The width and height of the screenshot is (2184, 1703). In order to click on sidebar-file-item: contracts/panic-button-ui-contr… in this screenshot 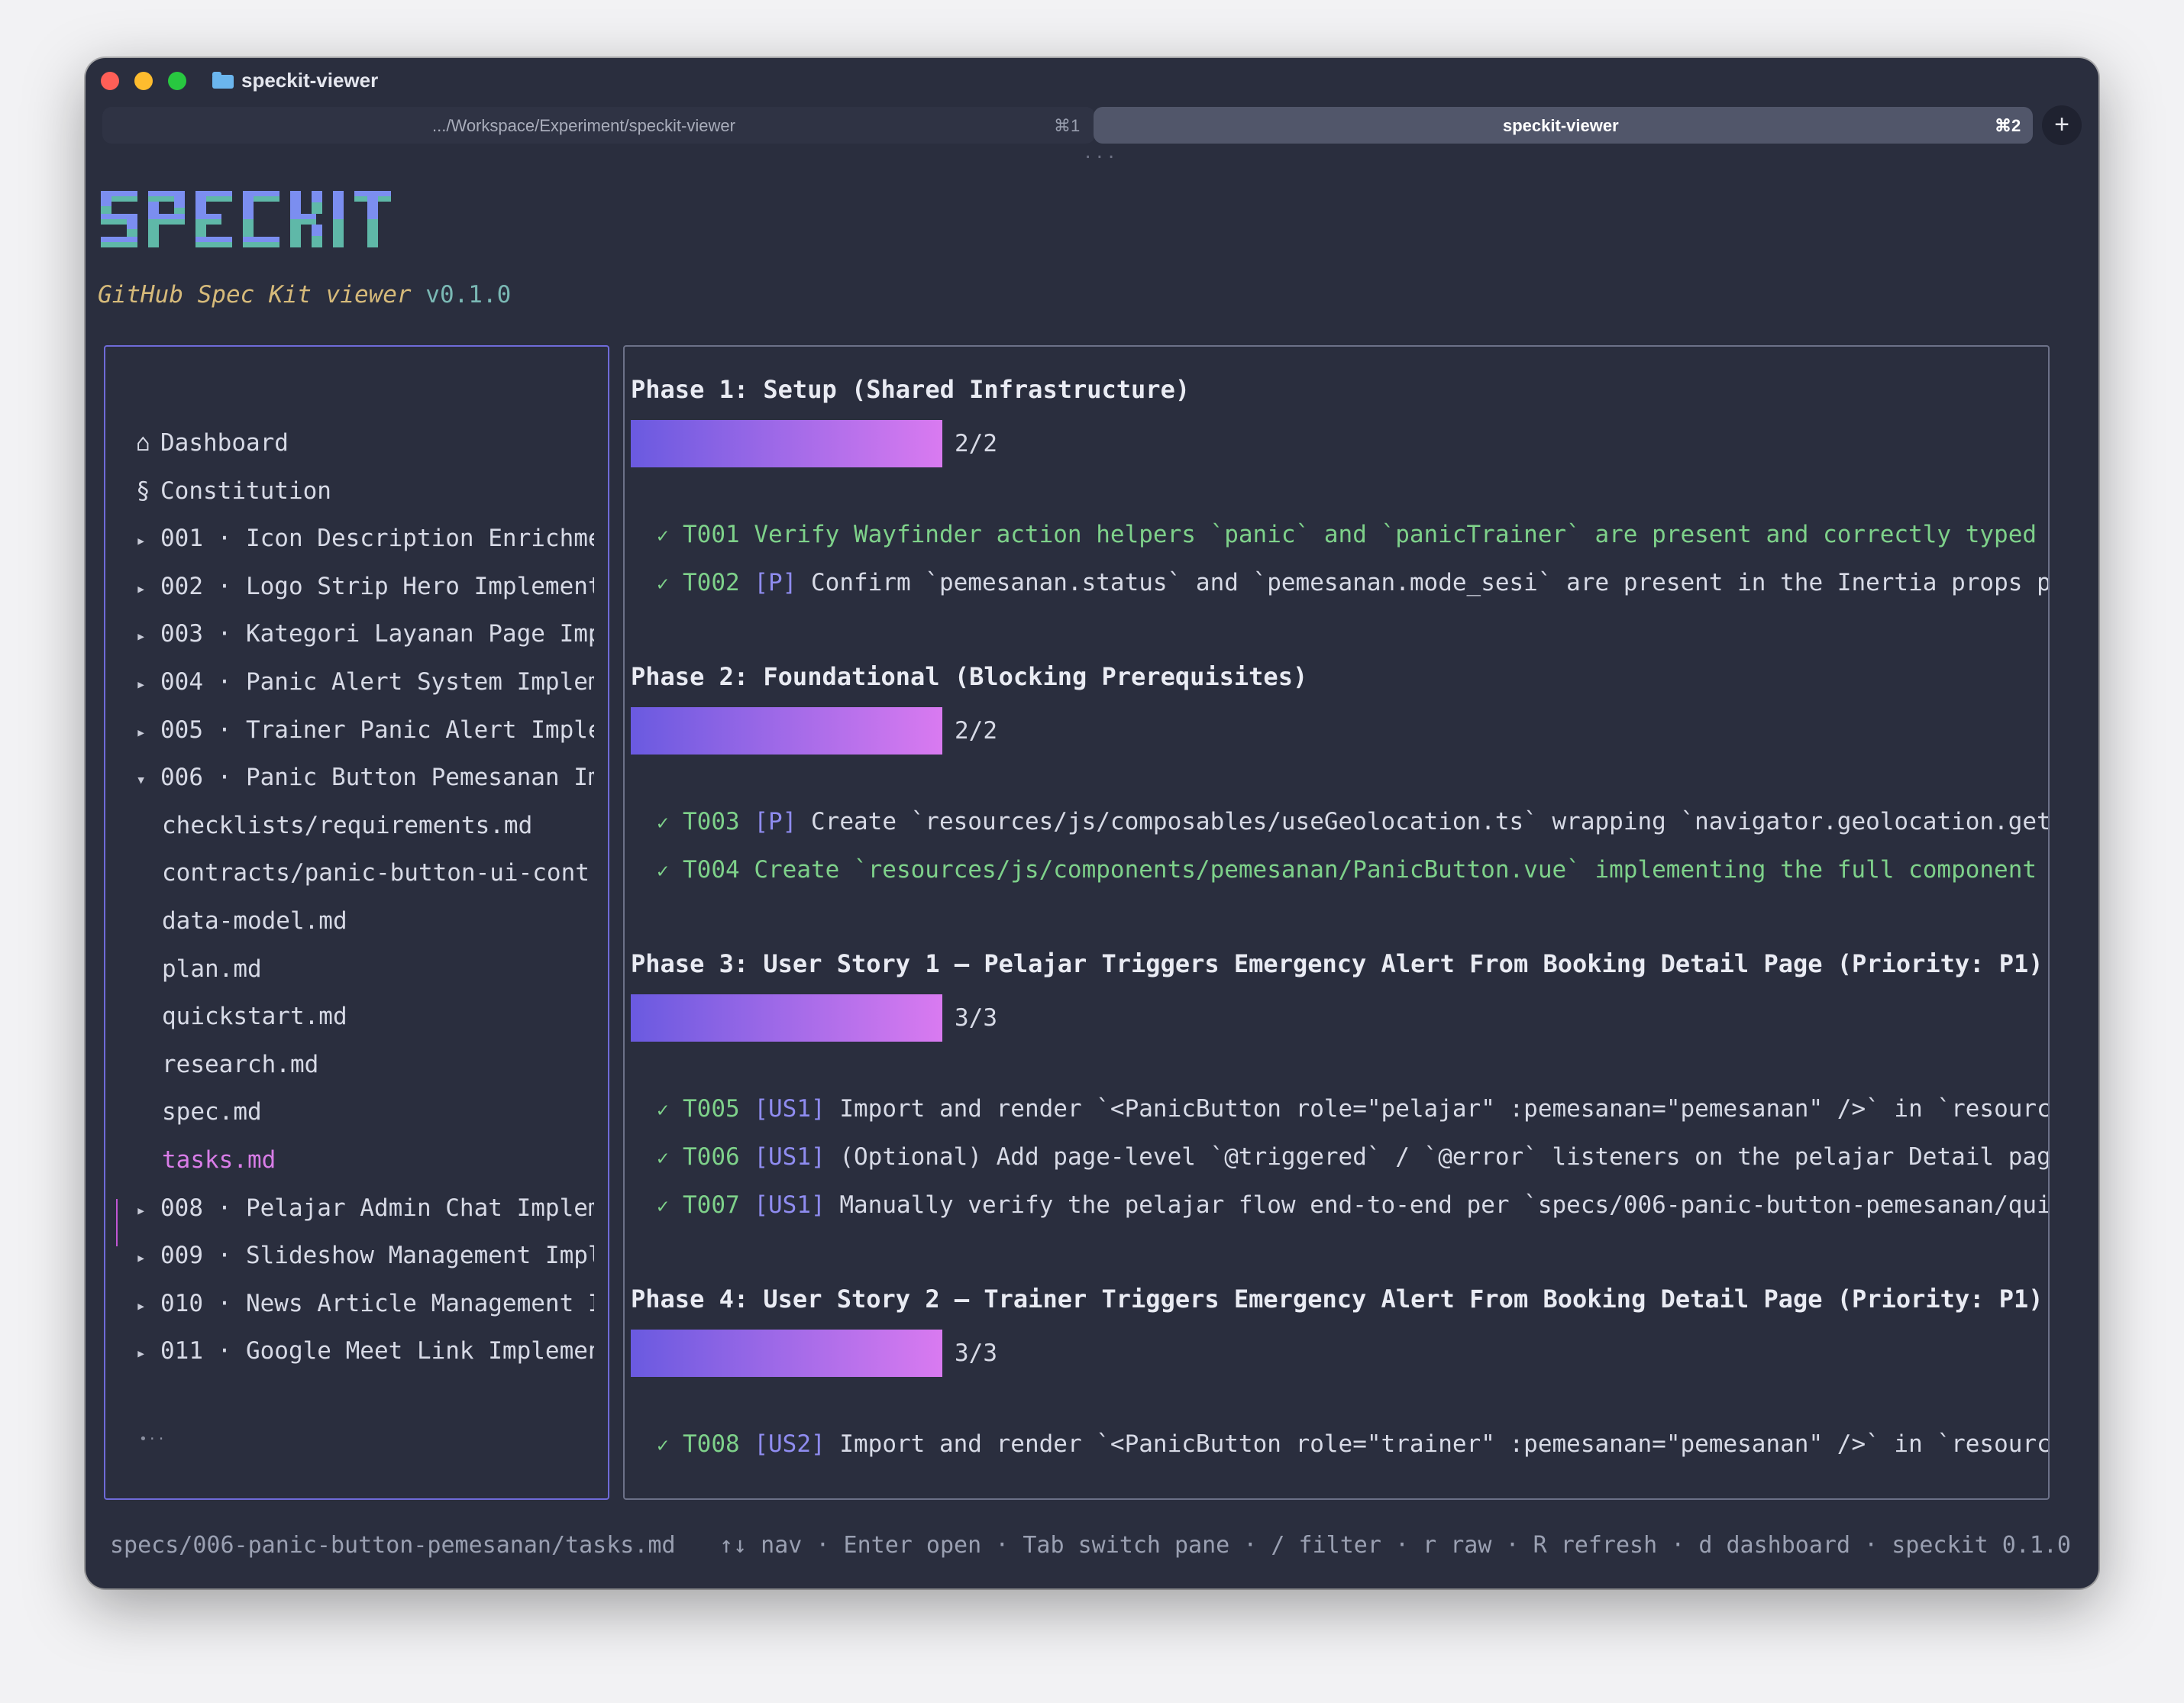, I will do `click(376, 873)`.